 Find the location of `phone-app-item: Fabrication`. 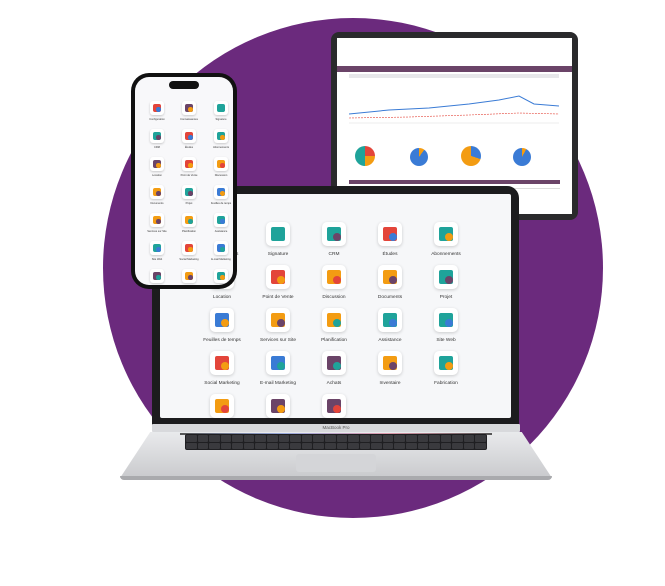

phone-app-item: Fabrication is located at coordinates (220, 277).